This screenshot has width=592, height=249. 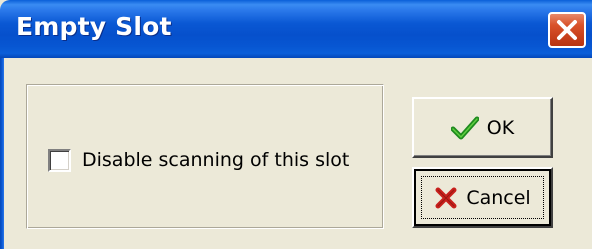 I want to click on x-mark-icon, so click(x=446, y=198).